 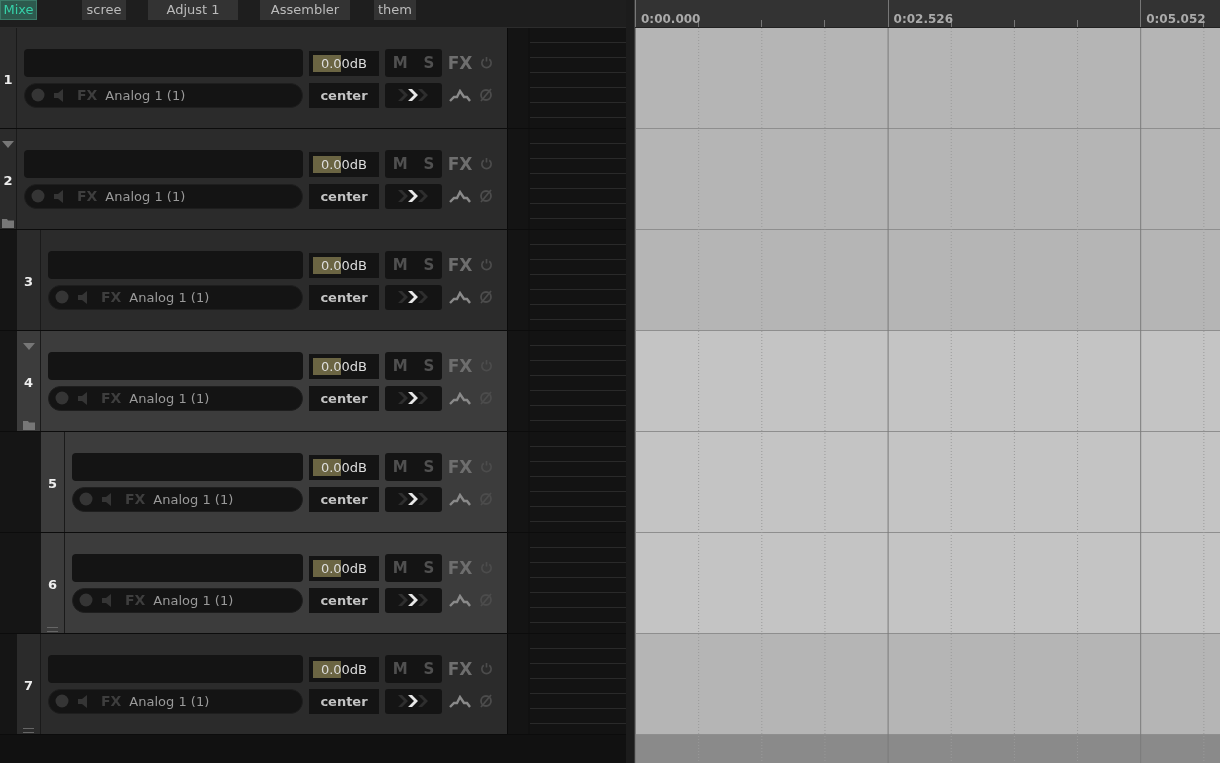 What do you see at coordinates (104, 10) in the screenshot?
I see `toolbar-button: scree` at bounding box center [104, 10].